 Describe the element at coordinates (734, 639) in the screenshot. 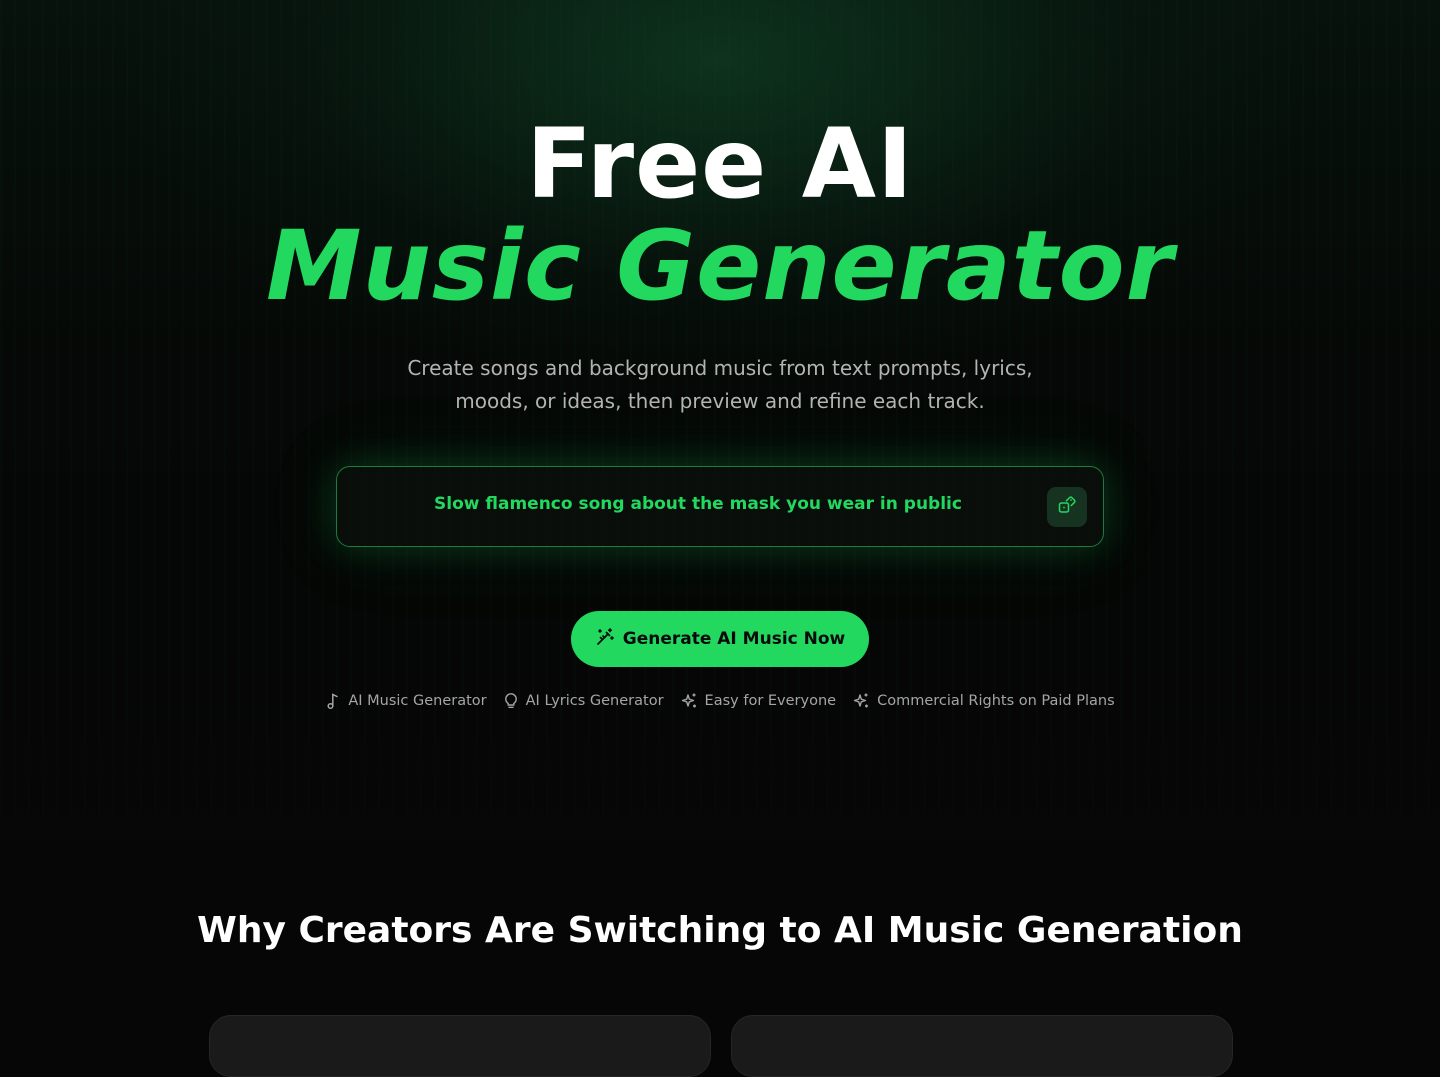

I see `generate-button-label: Generate AI Music Now` at that location.